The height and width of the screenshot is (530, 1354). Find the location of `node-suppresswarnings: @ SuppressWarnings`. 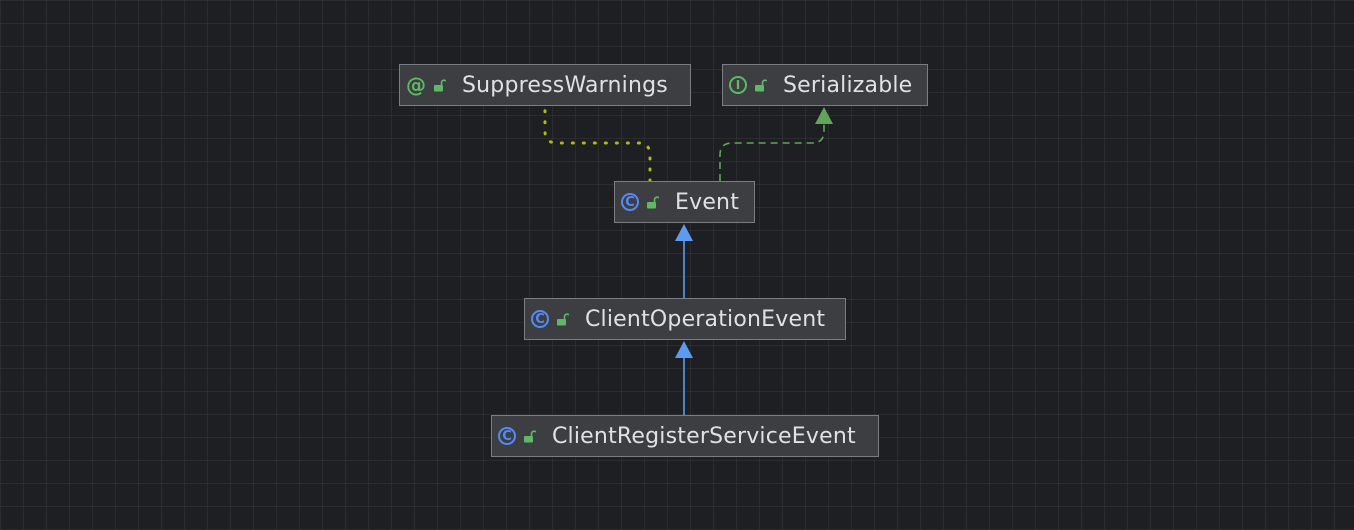

node-suppresswarnings: @ SuppressWarnings is located at coordinates (545, 85).